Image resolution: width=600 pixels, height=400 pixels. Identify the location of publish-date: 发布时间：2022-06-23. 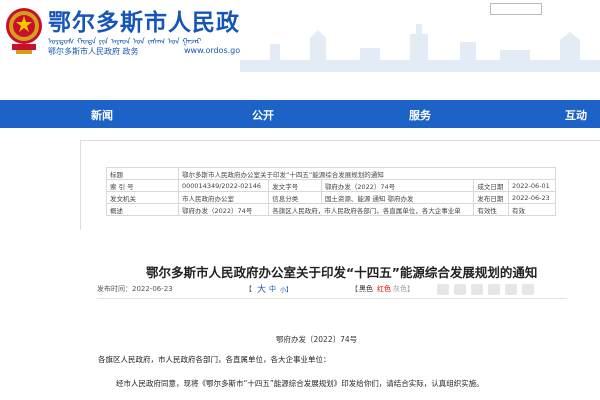
(135, 289).